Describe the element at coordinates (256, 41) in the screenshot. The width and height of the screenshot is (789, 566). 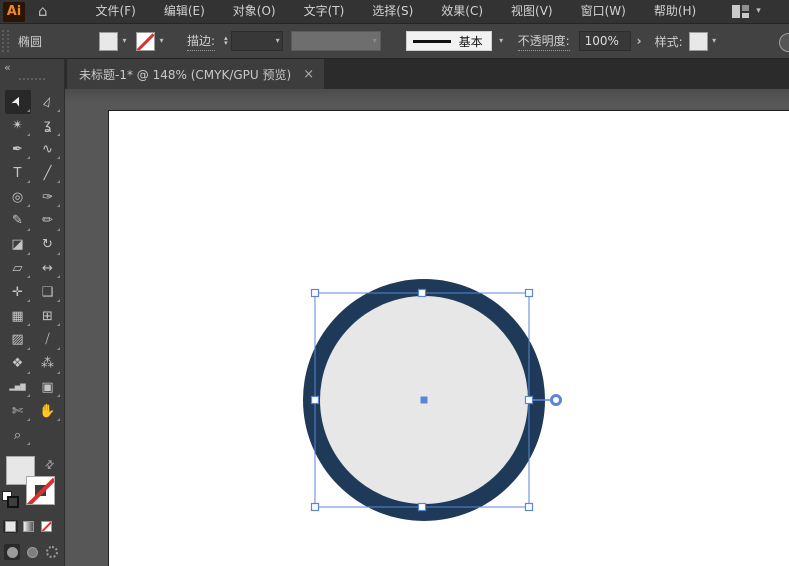
I see `stroke-weight-input: ▾` at that location.